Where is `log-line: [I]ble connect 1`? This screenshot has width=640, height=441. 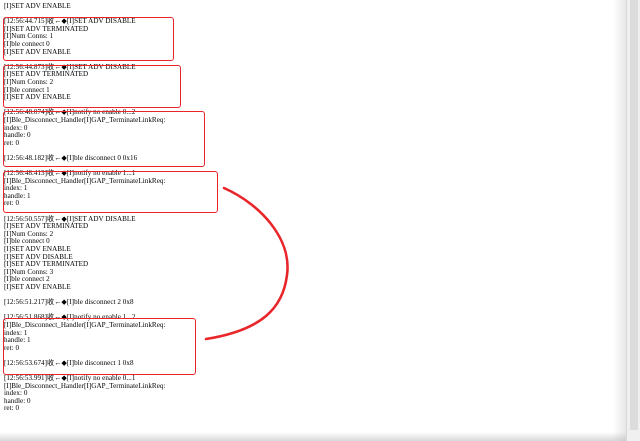 log-line: [I]ble connect 1 is located at coordinates (27, 89).